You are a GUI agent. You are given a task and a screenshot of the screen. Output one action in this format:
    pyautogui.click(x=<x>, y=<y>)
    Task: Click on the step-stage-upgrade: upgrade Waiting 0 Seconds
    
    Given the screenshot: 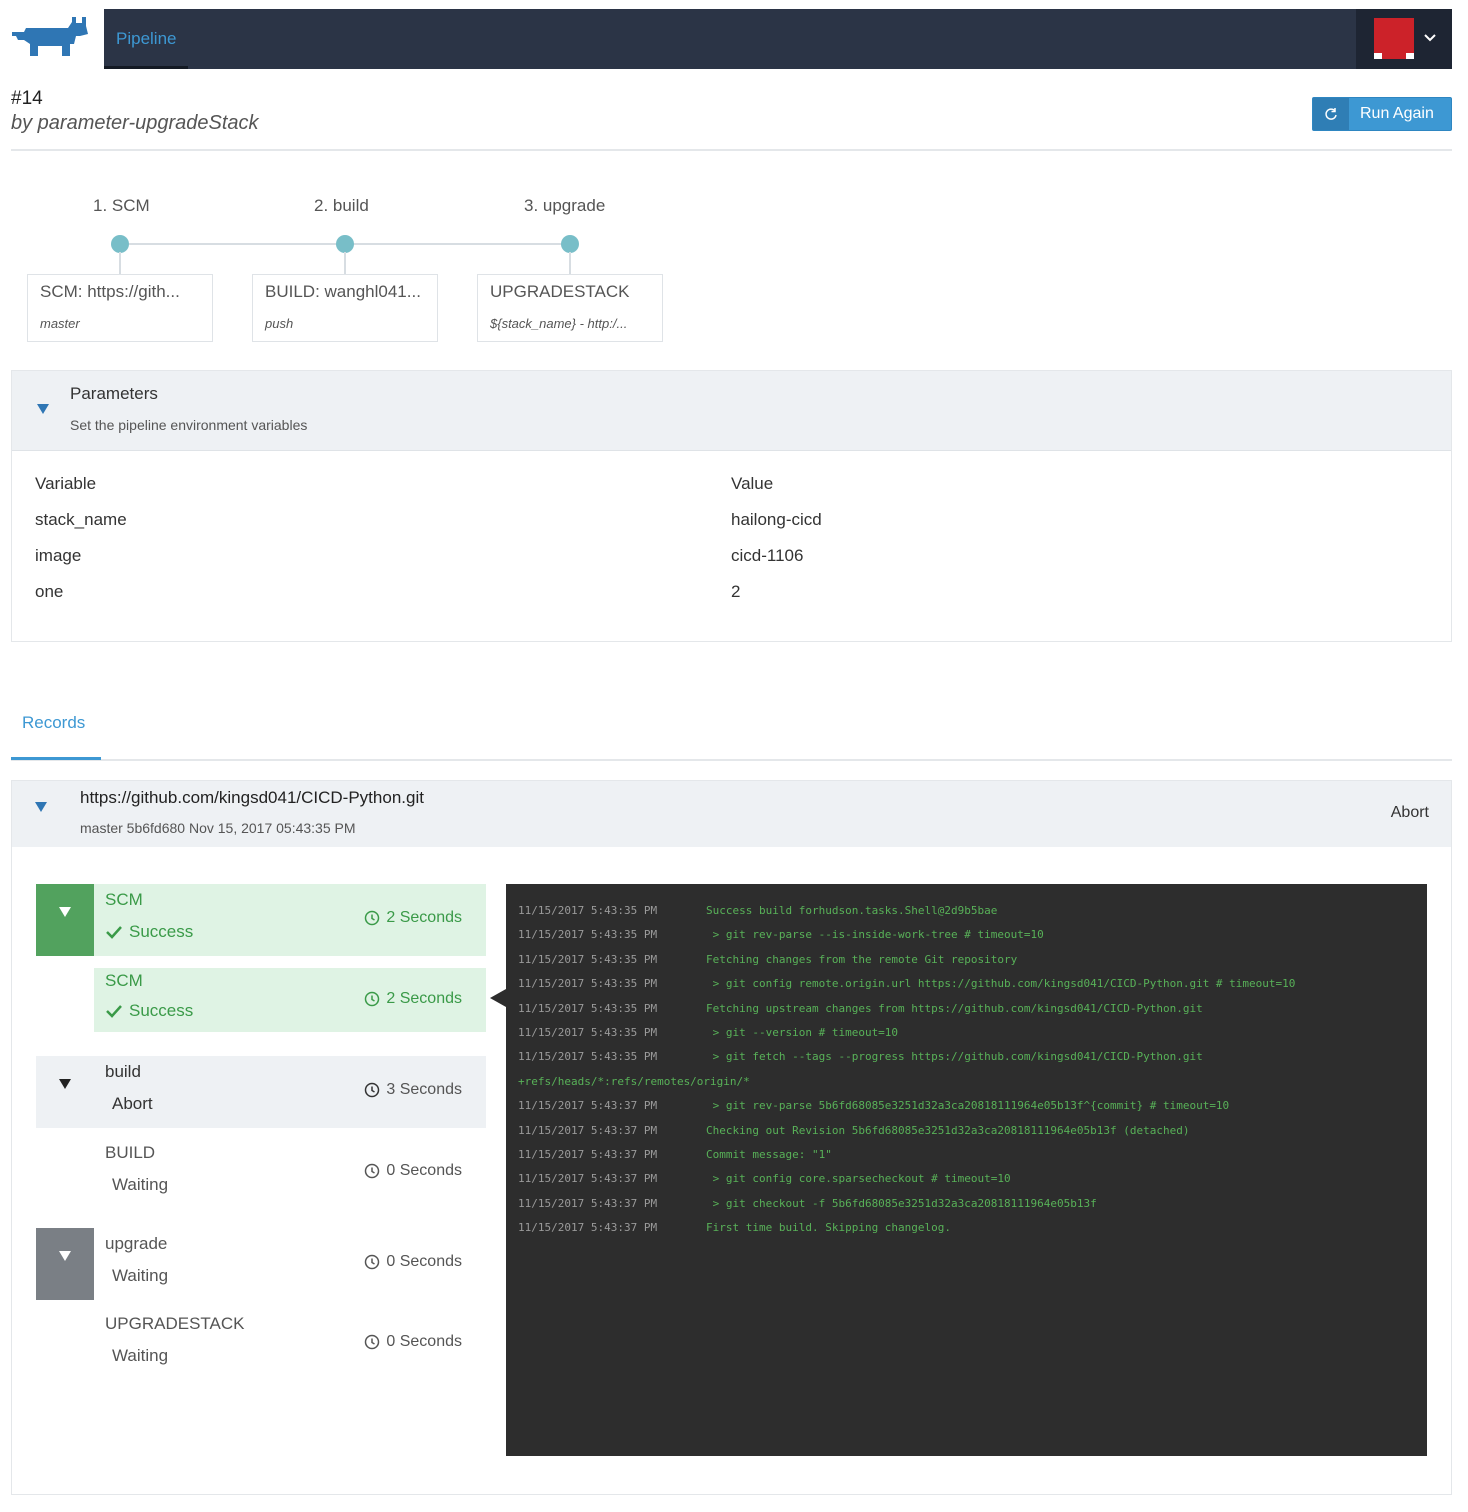 What is the action you would take?
    pyautogui.click(x=261, y=1264)
    